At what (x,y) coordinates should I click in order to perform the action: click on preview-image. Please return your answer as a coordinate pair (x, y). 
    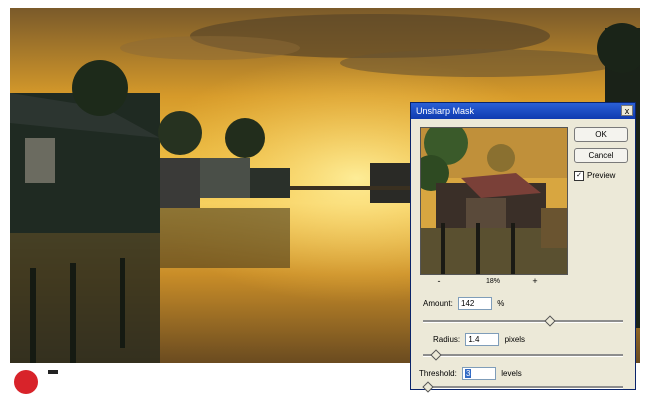
    Looking at the image, I should click on (494, 201).